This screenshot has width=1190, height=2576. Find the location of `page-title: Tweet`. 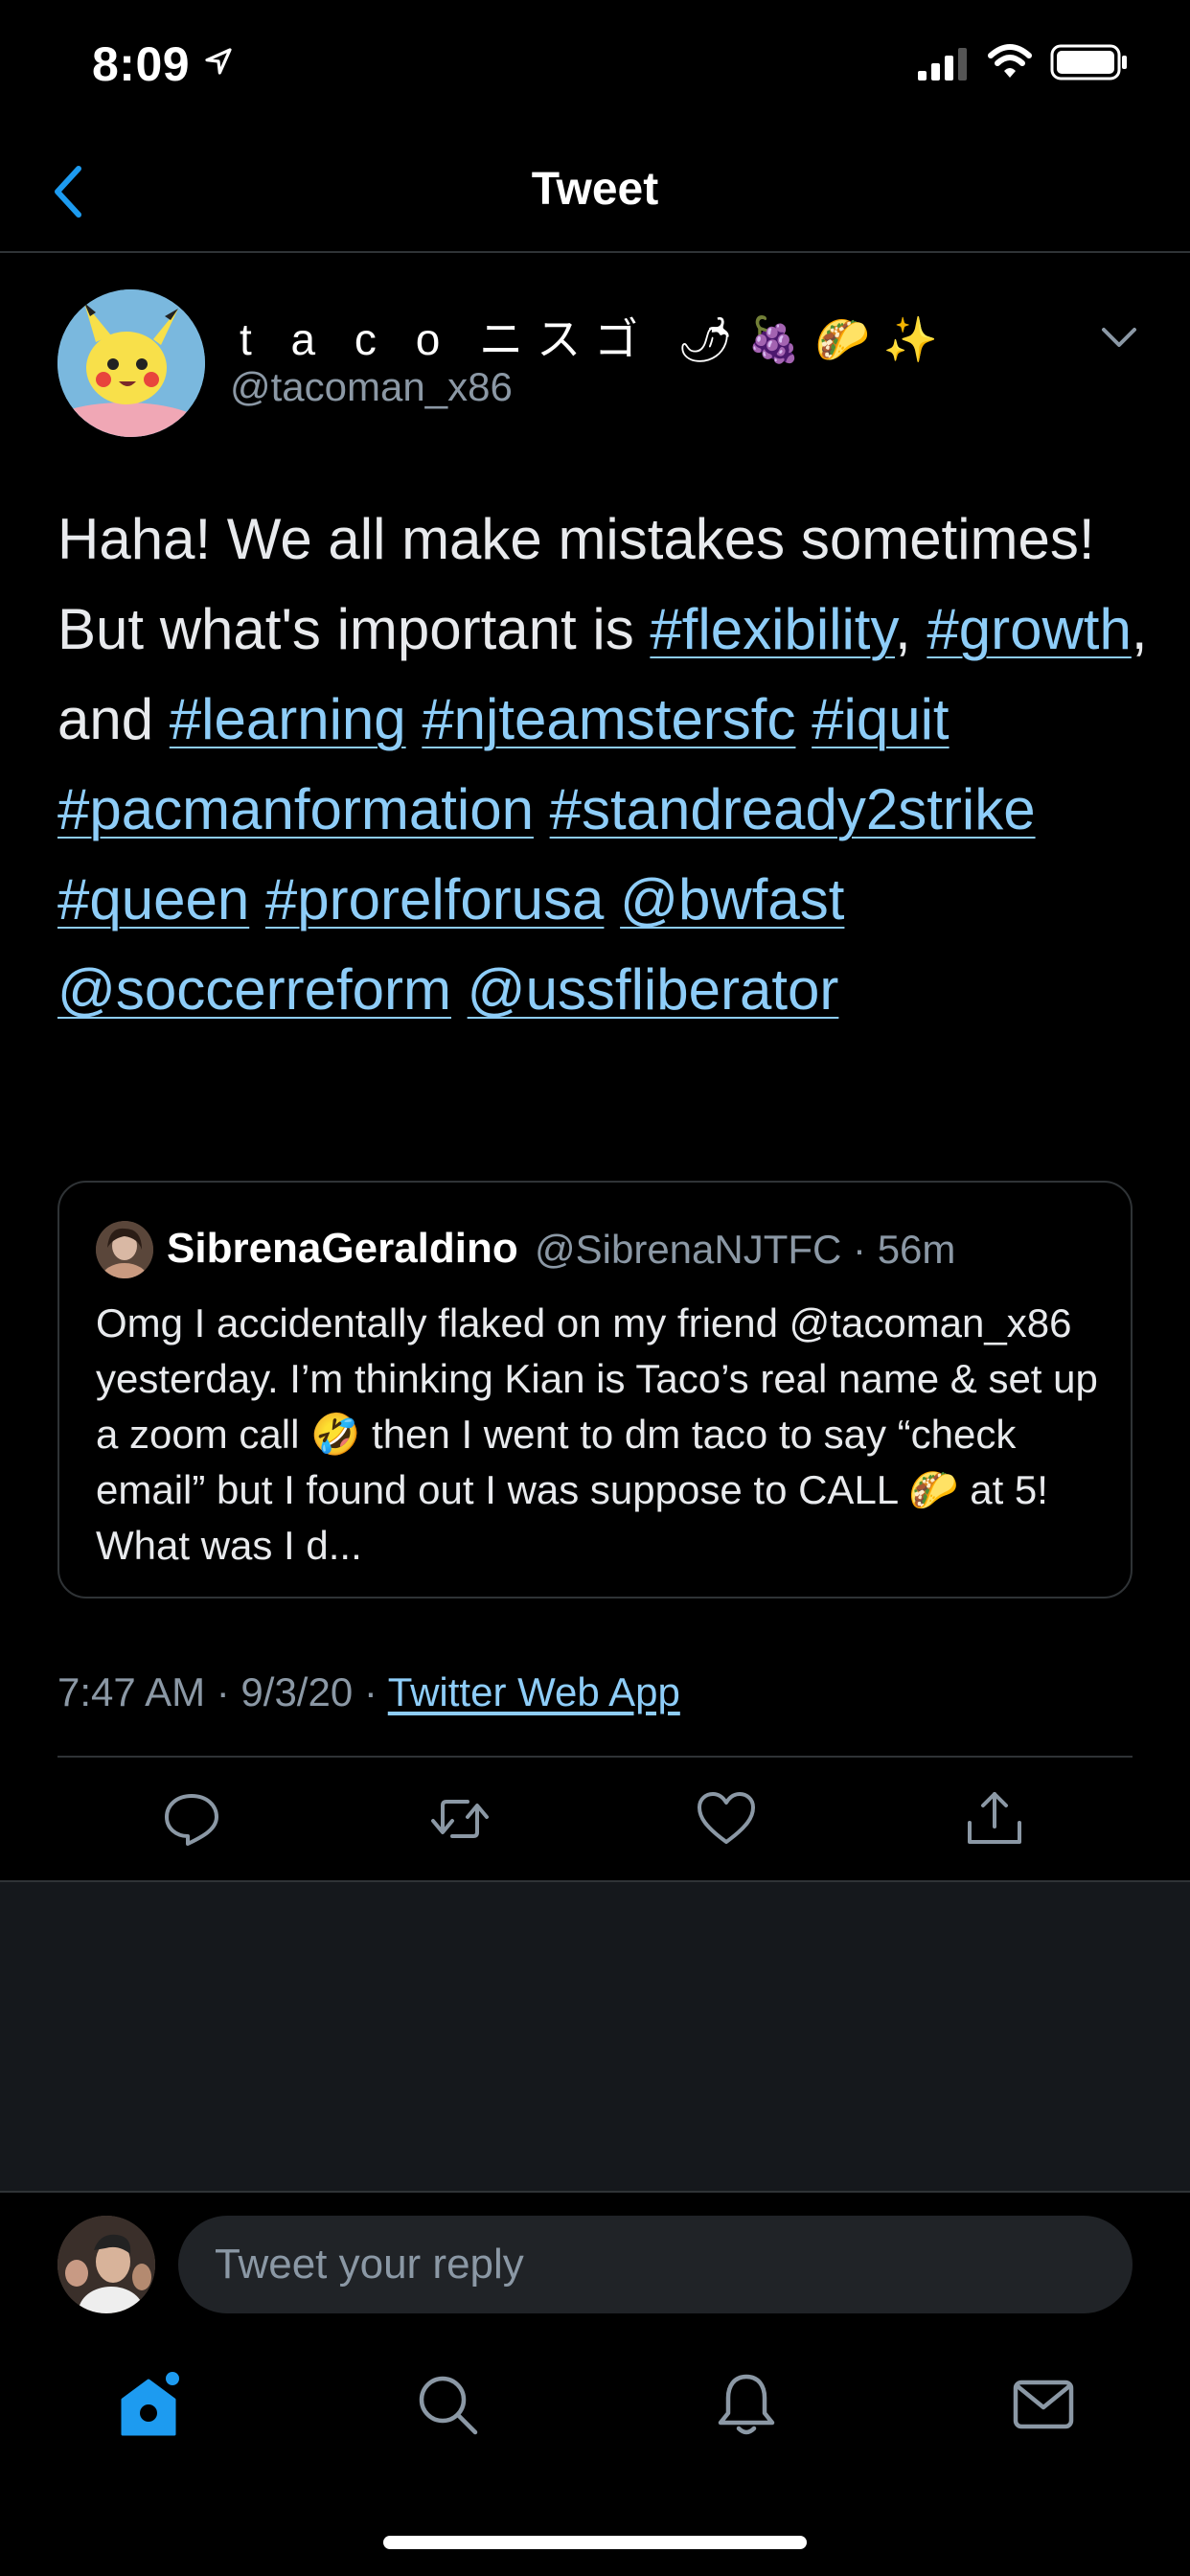

page-title: Tweet is located at coordinates (595, 189).